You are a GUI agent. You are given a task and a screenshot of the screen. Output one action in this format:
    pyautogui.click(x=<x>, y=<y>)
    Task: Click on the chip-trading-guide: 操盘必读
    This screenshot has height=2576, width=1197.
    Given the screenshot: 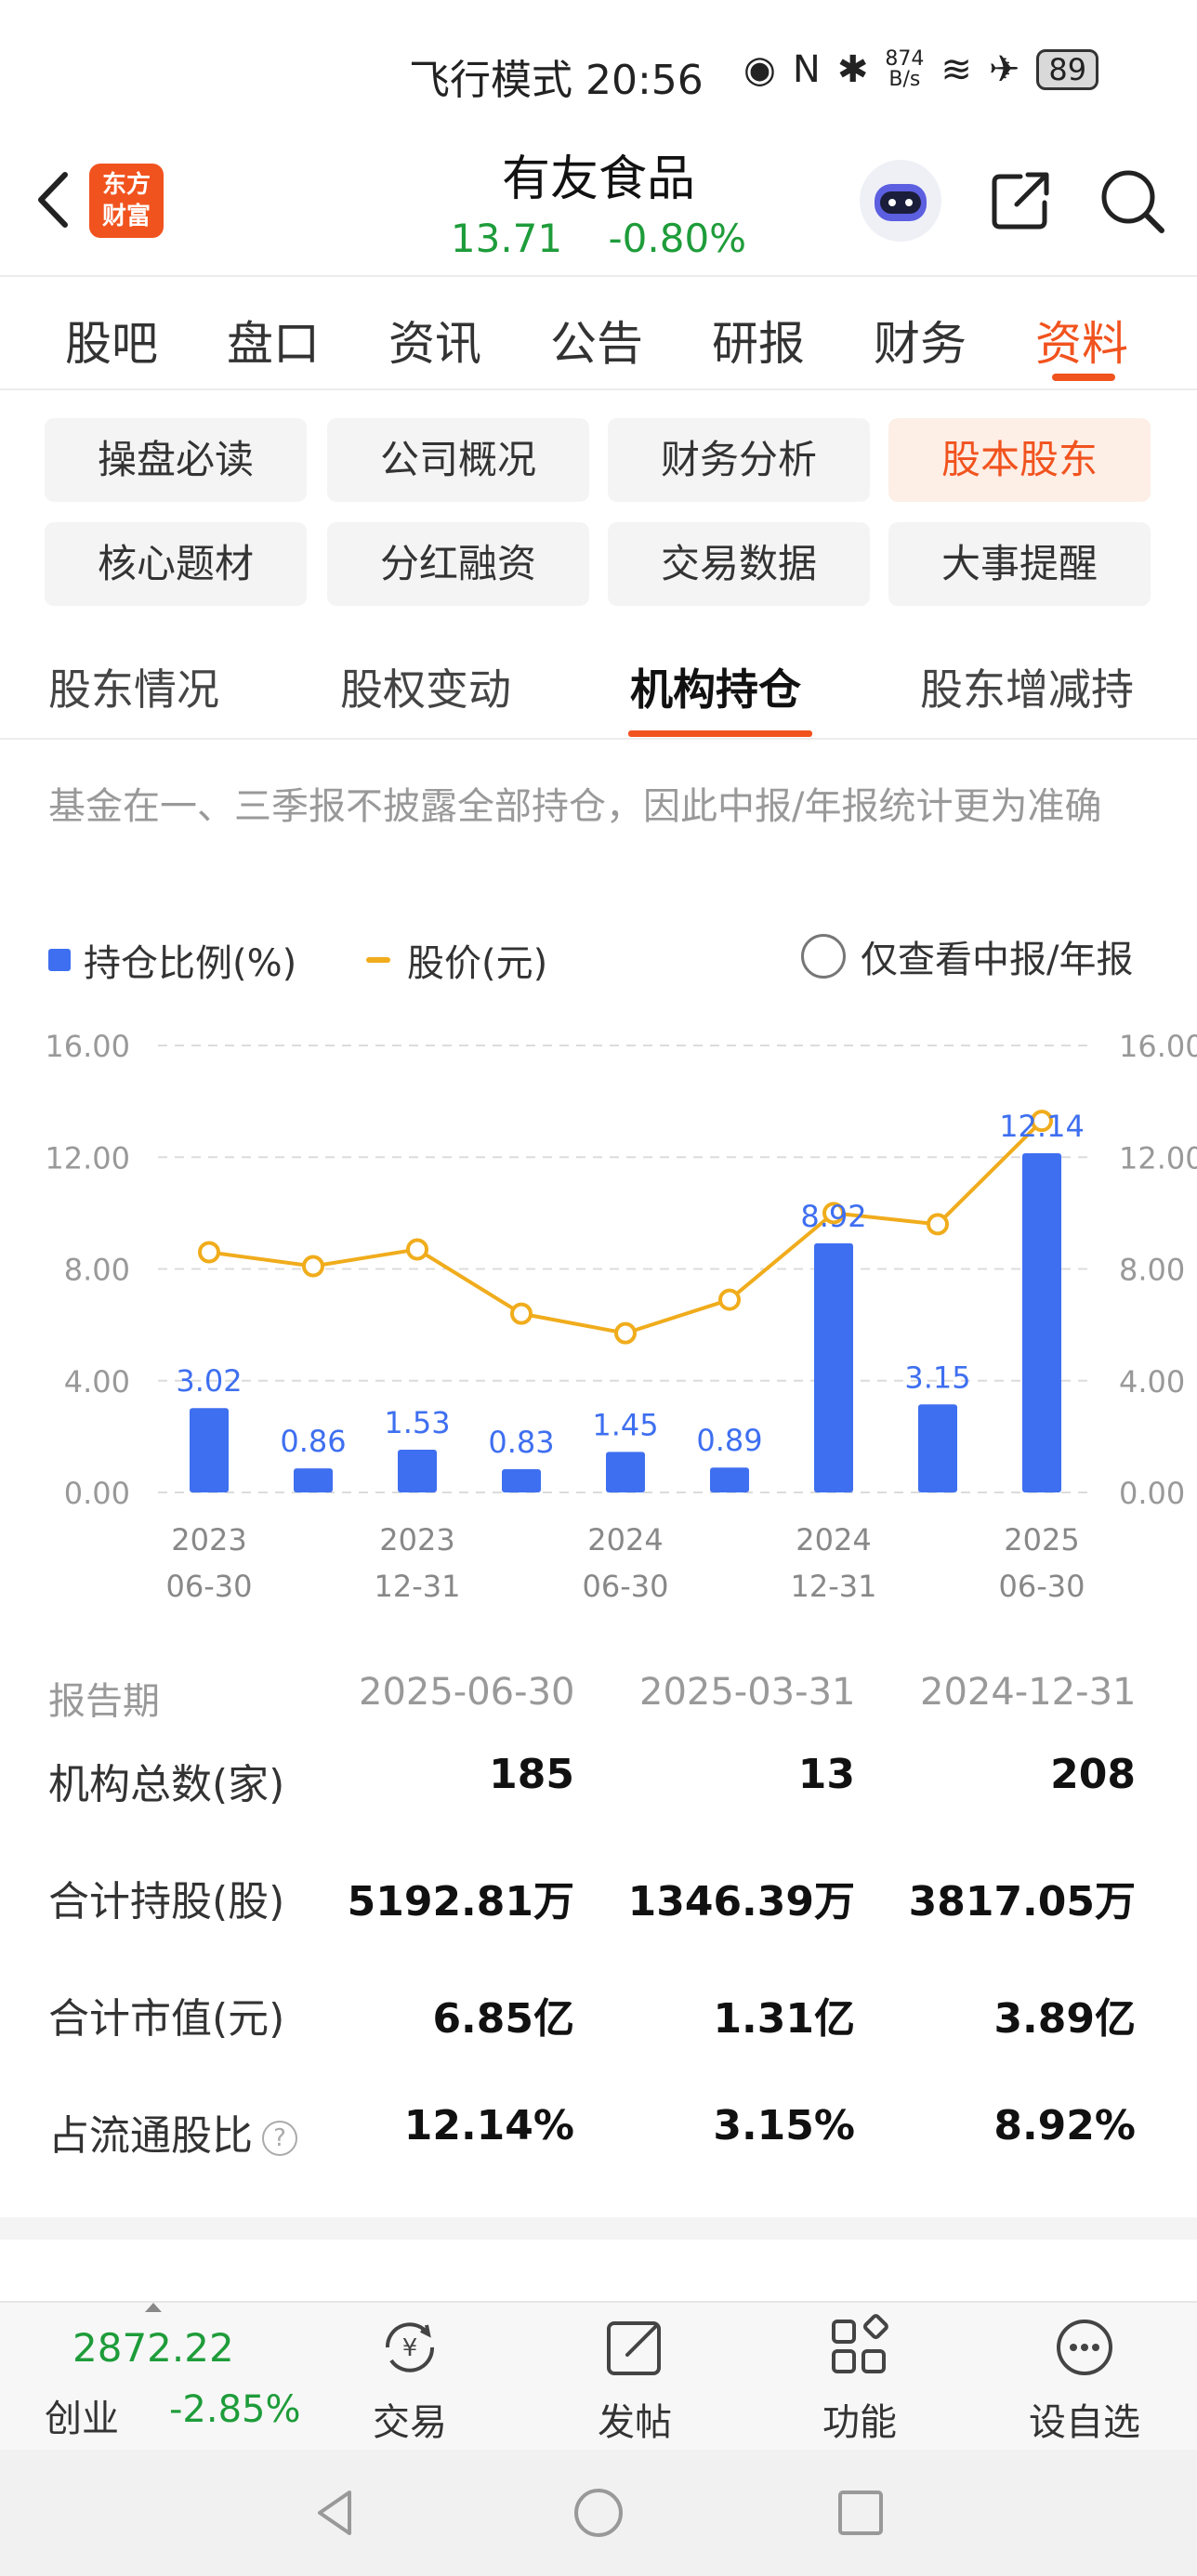 What is the action you would take?
    pyautogui.click(x=176, y=460)
    